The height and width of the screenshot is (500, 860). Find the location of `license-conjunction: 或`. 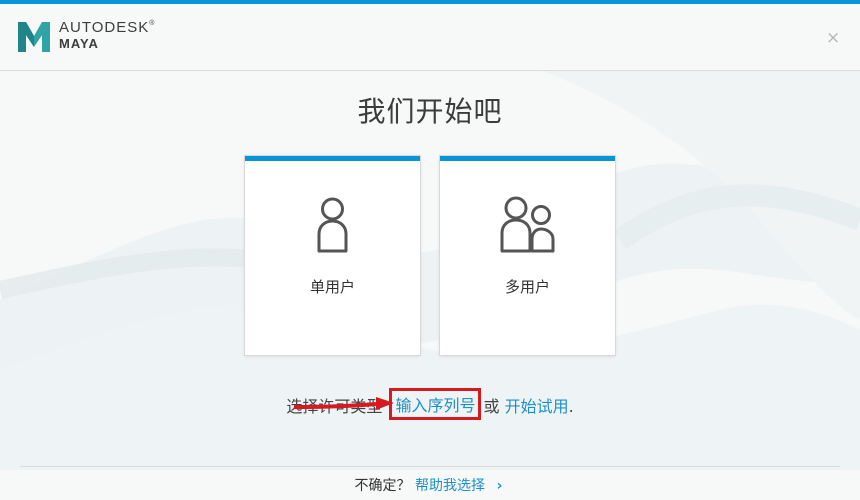

license-conjunction: 或 is located at coordinates (491, 406).